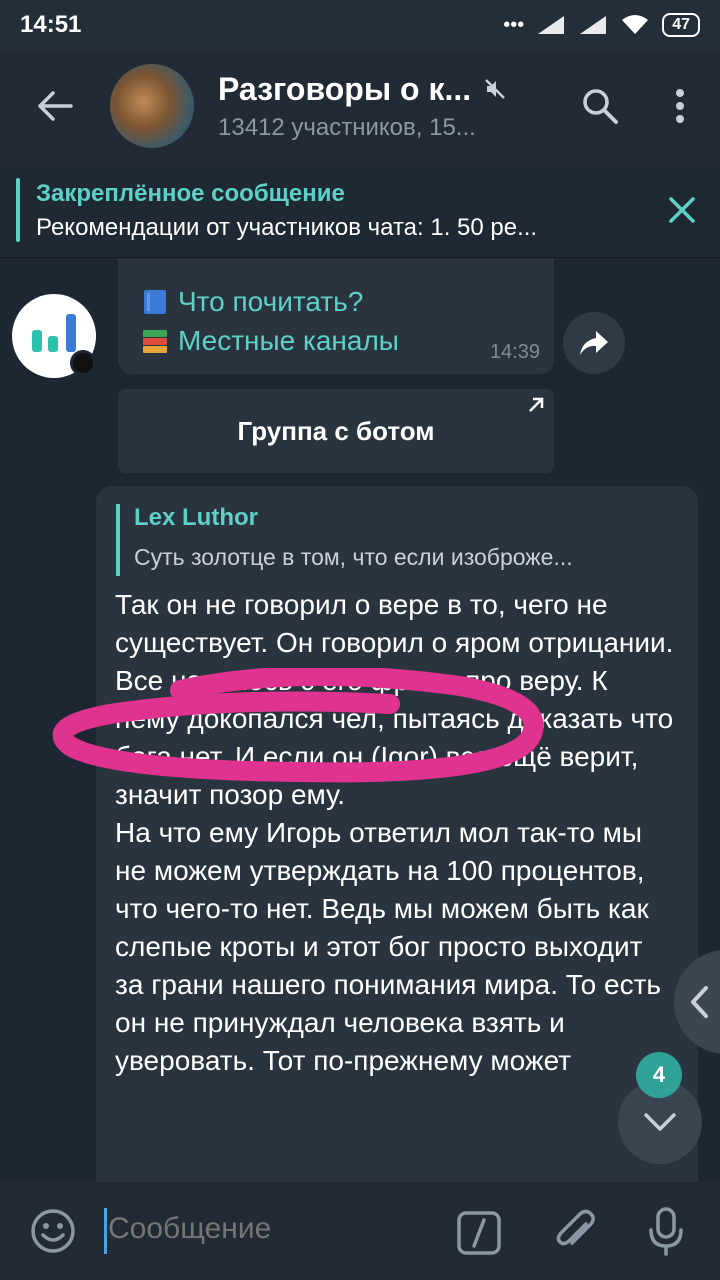 This screenshot has height=1280, width=720. I want to click on wifi-icon, so click(635, 24).